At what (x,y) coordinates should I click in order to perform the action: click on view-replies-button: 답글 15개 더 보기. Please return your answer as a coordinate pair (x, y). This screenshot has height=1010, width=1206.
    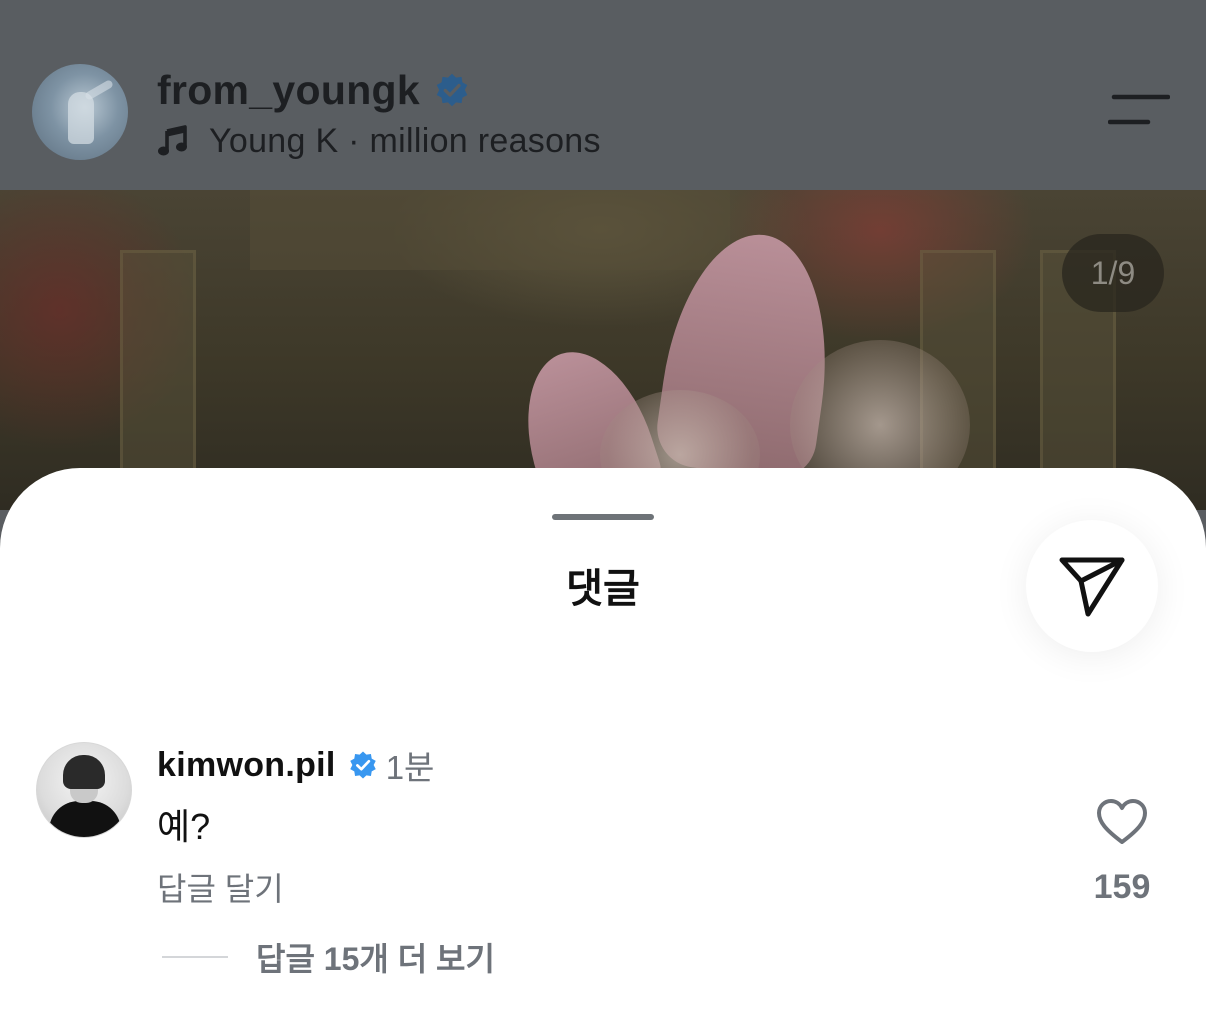
    Looking at the image, I should click on (375, 957).